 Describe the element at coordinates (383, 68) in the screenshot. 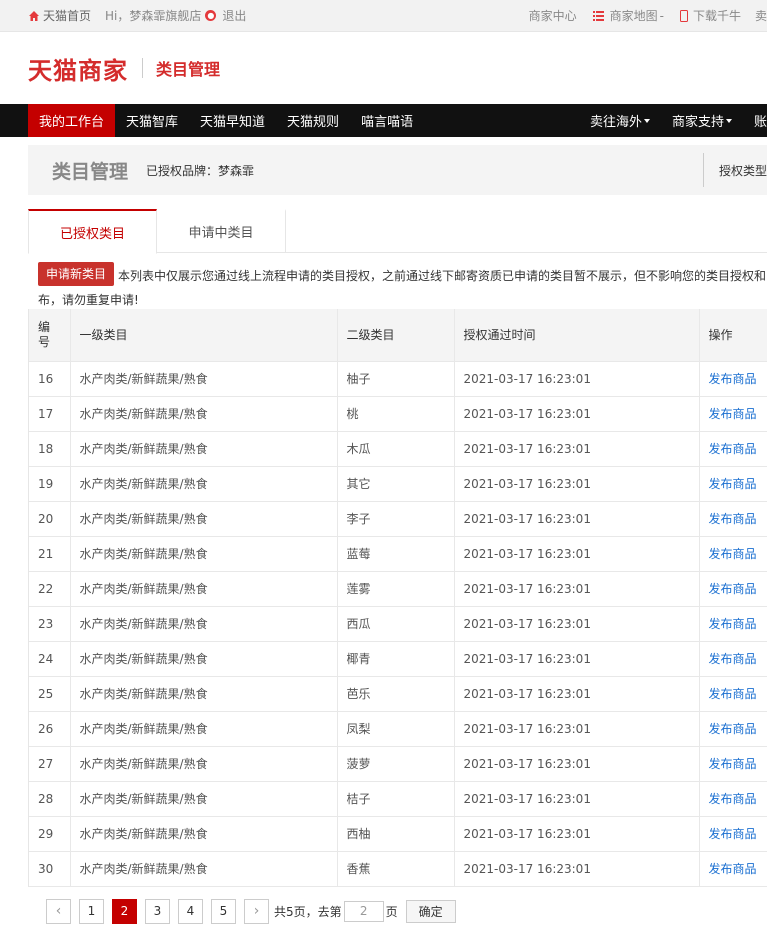

I see `brand-header: 天猫商家 类目管理` at that location.